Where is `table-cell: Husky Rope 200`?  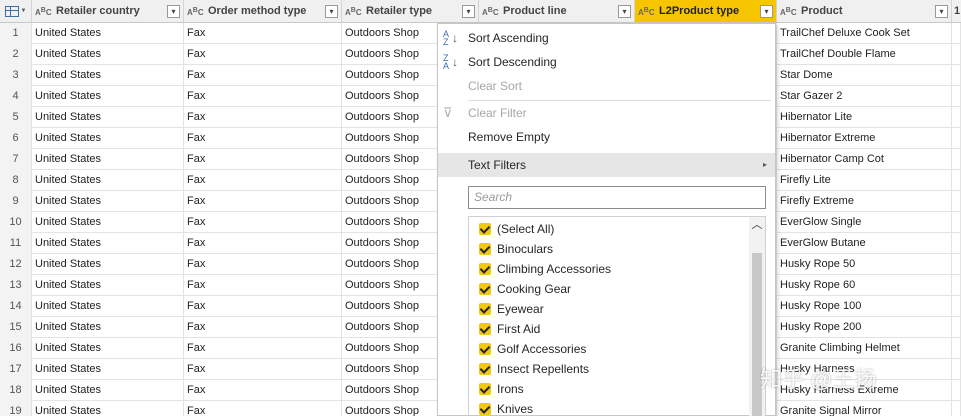
table-cell: Husky Rope 200 is located at coordinates (864, 327).